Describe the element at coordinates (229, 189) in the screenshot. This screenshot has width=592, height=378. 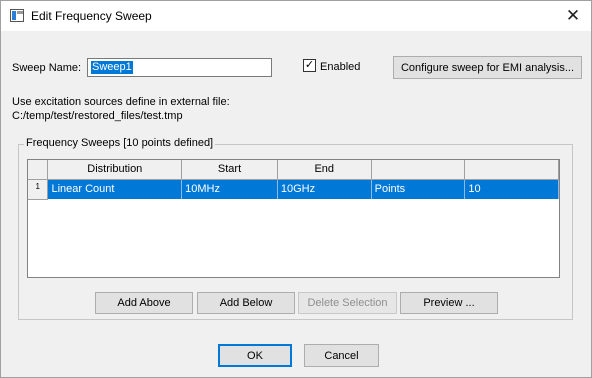
I see `cell-start: 10MHz` at that location.